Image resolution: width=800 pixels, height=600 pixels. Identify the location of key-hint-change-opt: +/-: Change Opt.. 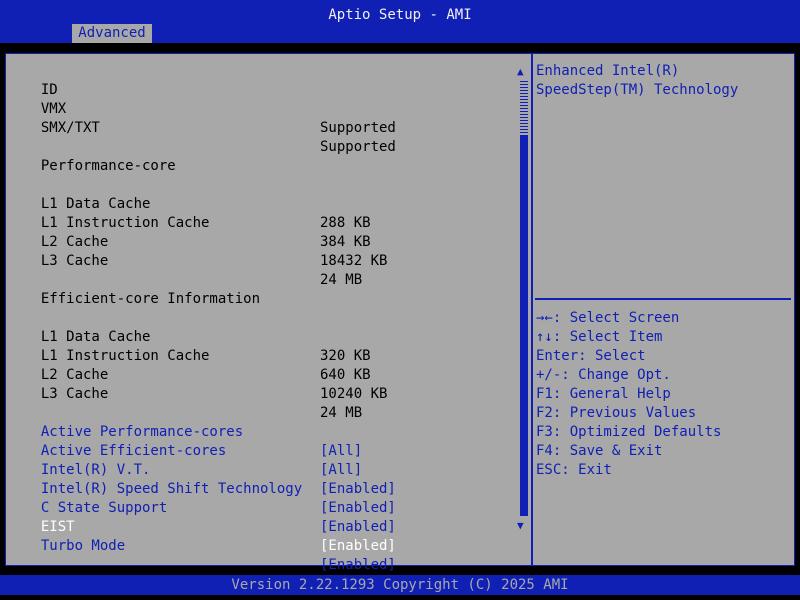
(603, 375).